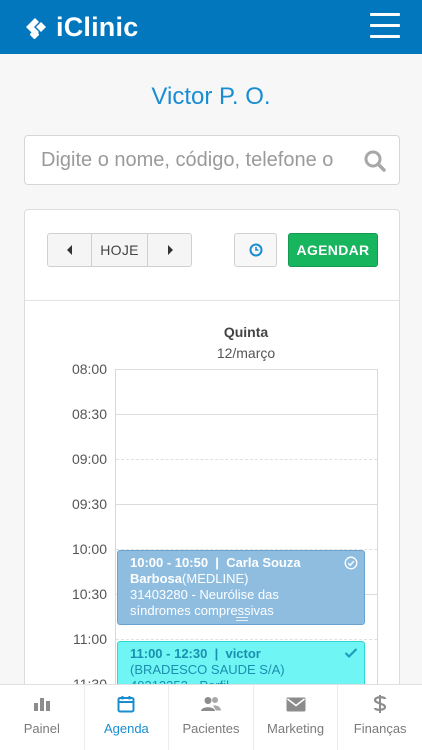 The image size is (422, 750). Describe the element at coordinates (380, 728) in the screenshot. I see `tab-label: Finanças` at that location.